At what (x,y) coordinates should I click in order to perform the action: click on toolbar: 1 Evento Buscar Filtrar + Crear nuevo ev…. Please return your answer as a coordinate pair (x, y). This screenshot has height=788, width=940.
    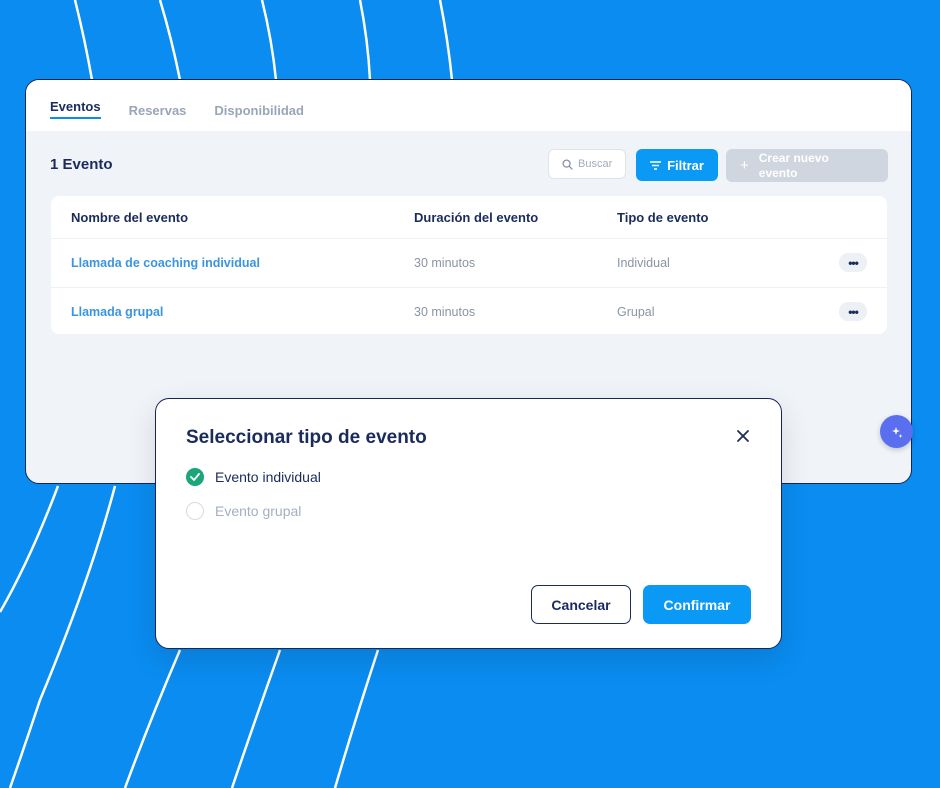
    Looking at the image, I should click on (468, 164).